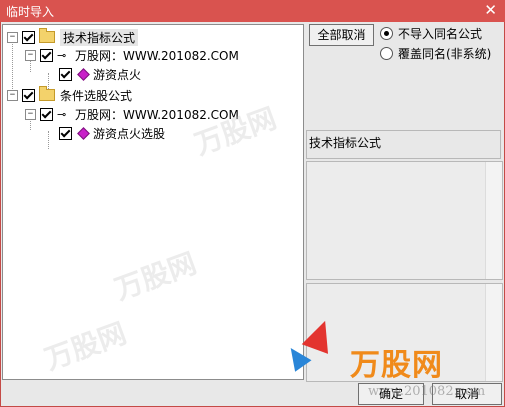 The image size is (505, 407). I want to click on radio-no-import: 不导入同名公式, so click(431, 33).